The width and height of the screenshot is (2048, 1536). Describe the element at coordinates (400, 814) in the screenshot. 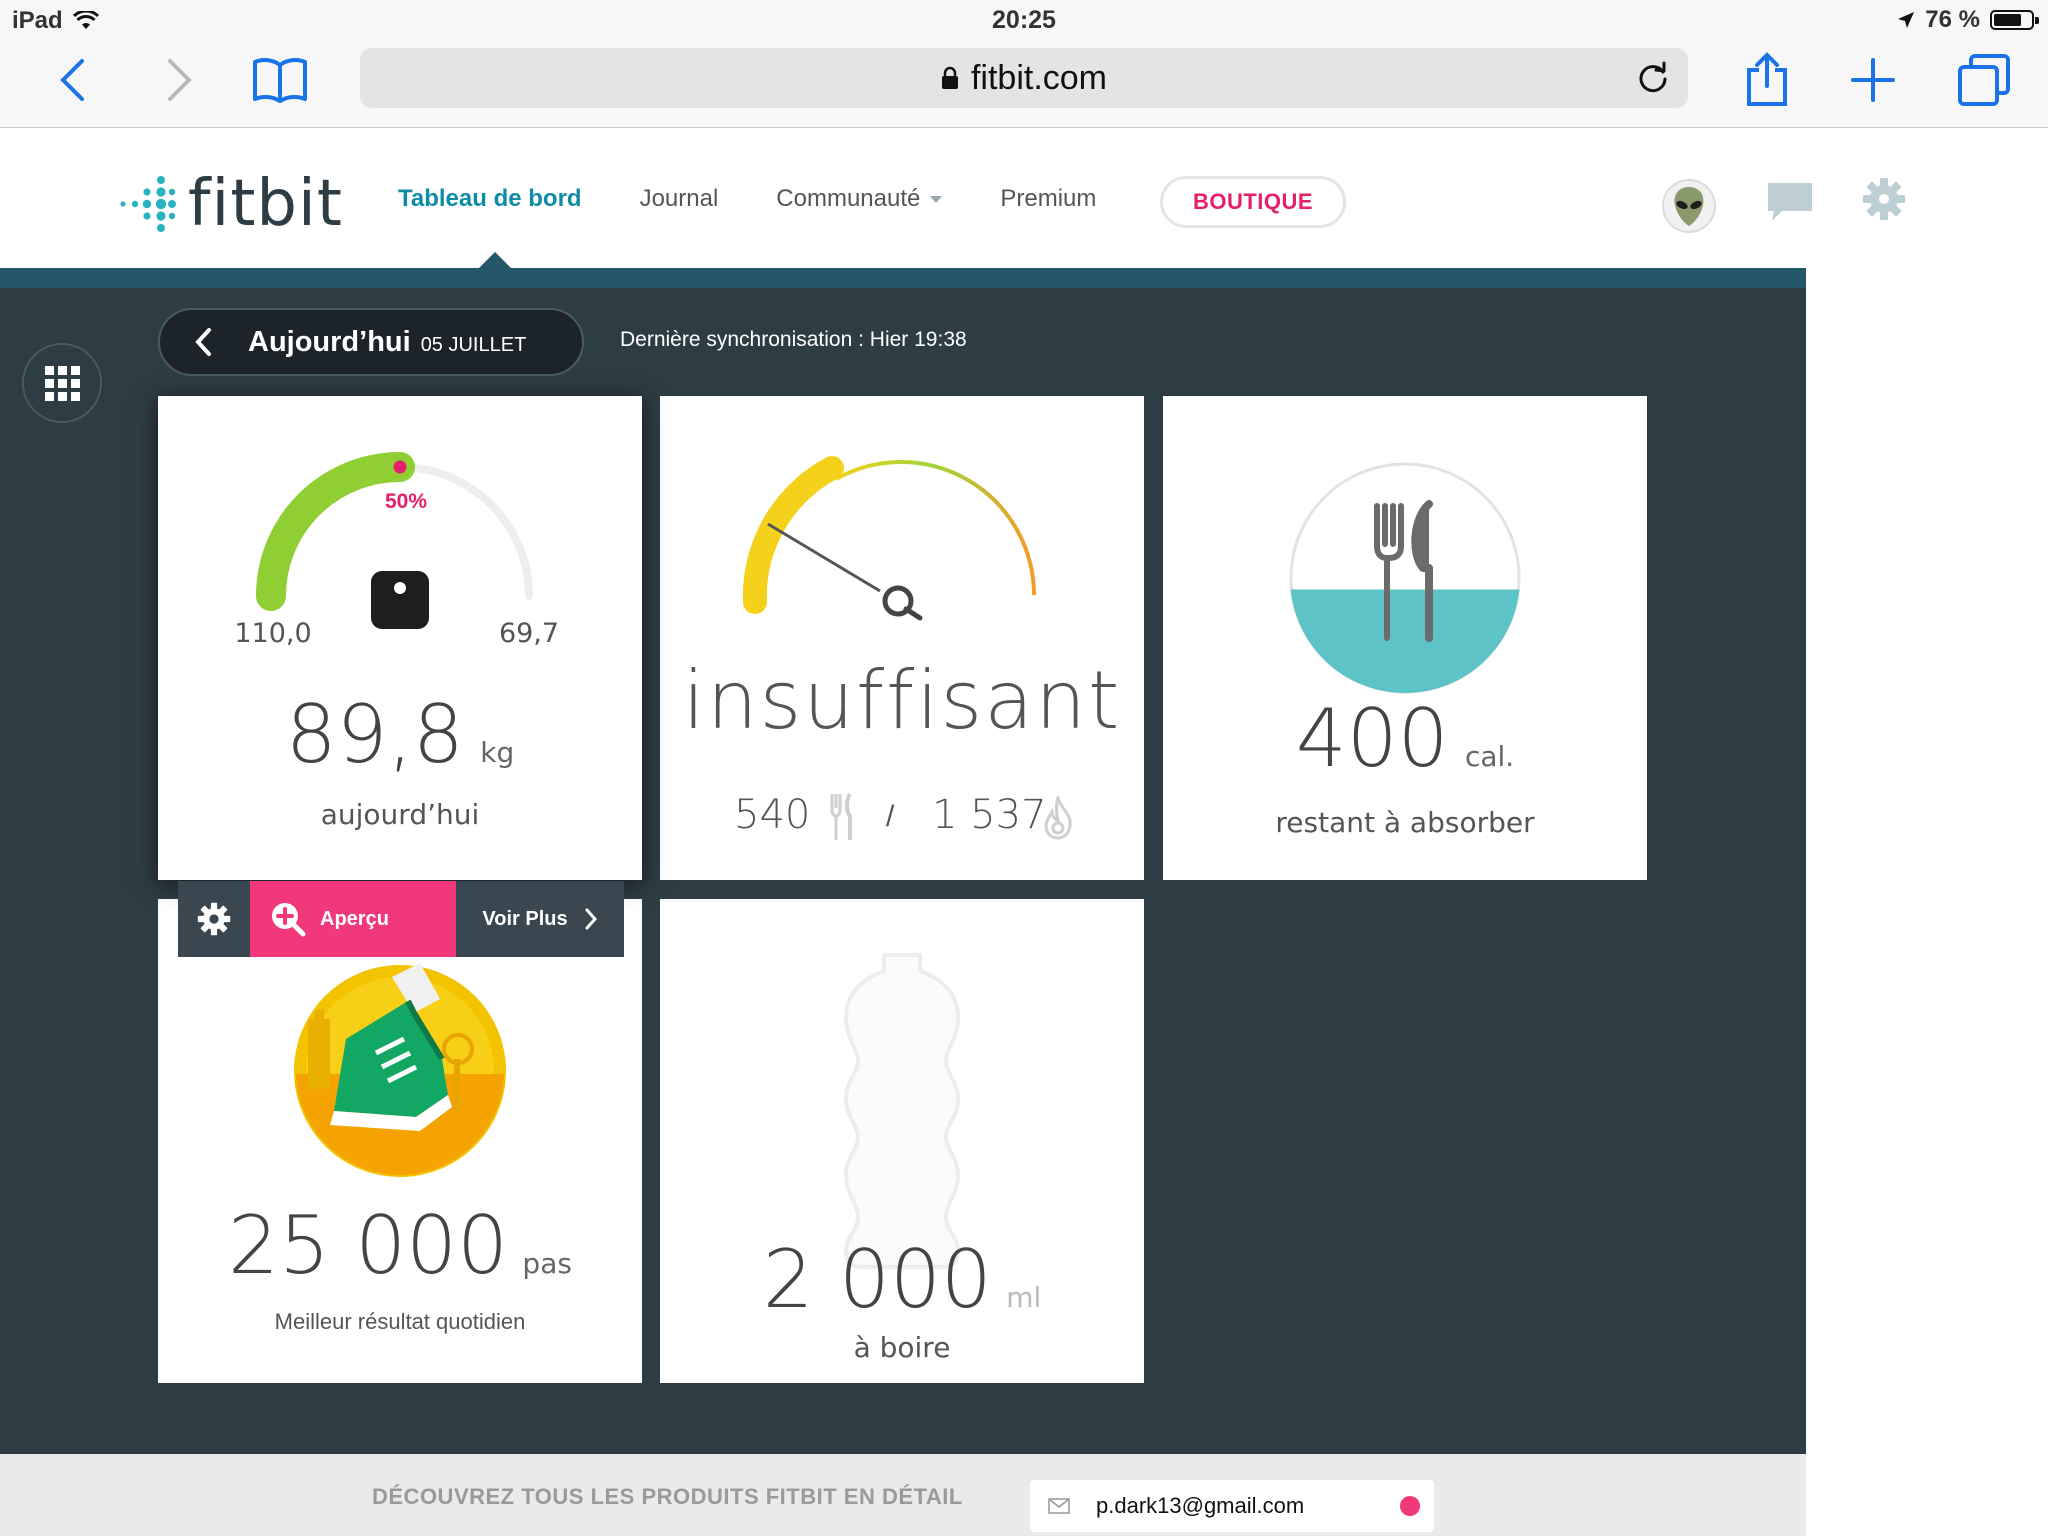

I see `weight-caption: aujourd’hui` at that location.